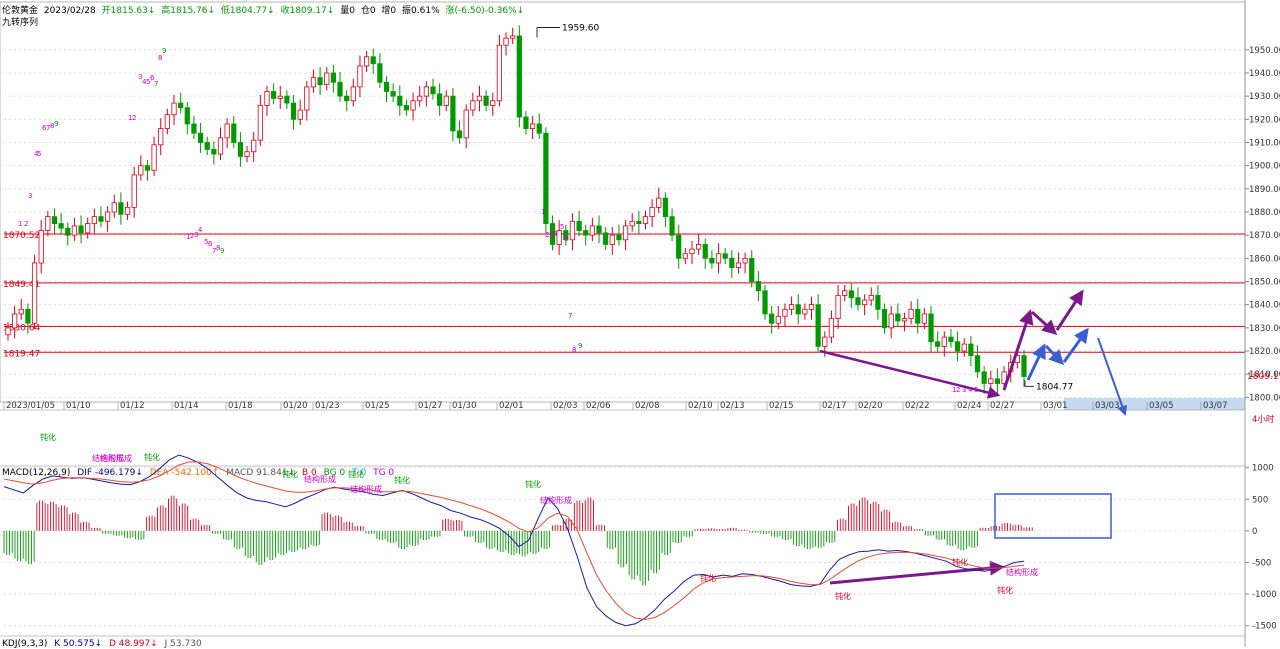 The image size is (1280, 649). I want to click on x-tick-label: 02/24, so click(969, 406).